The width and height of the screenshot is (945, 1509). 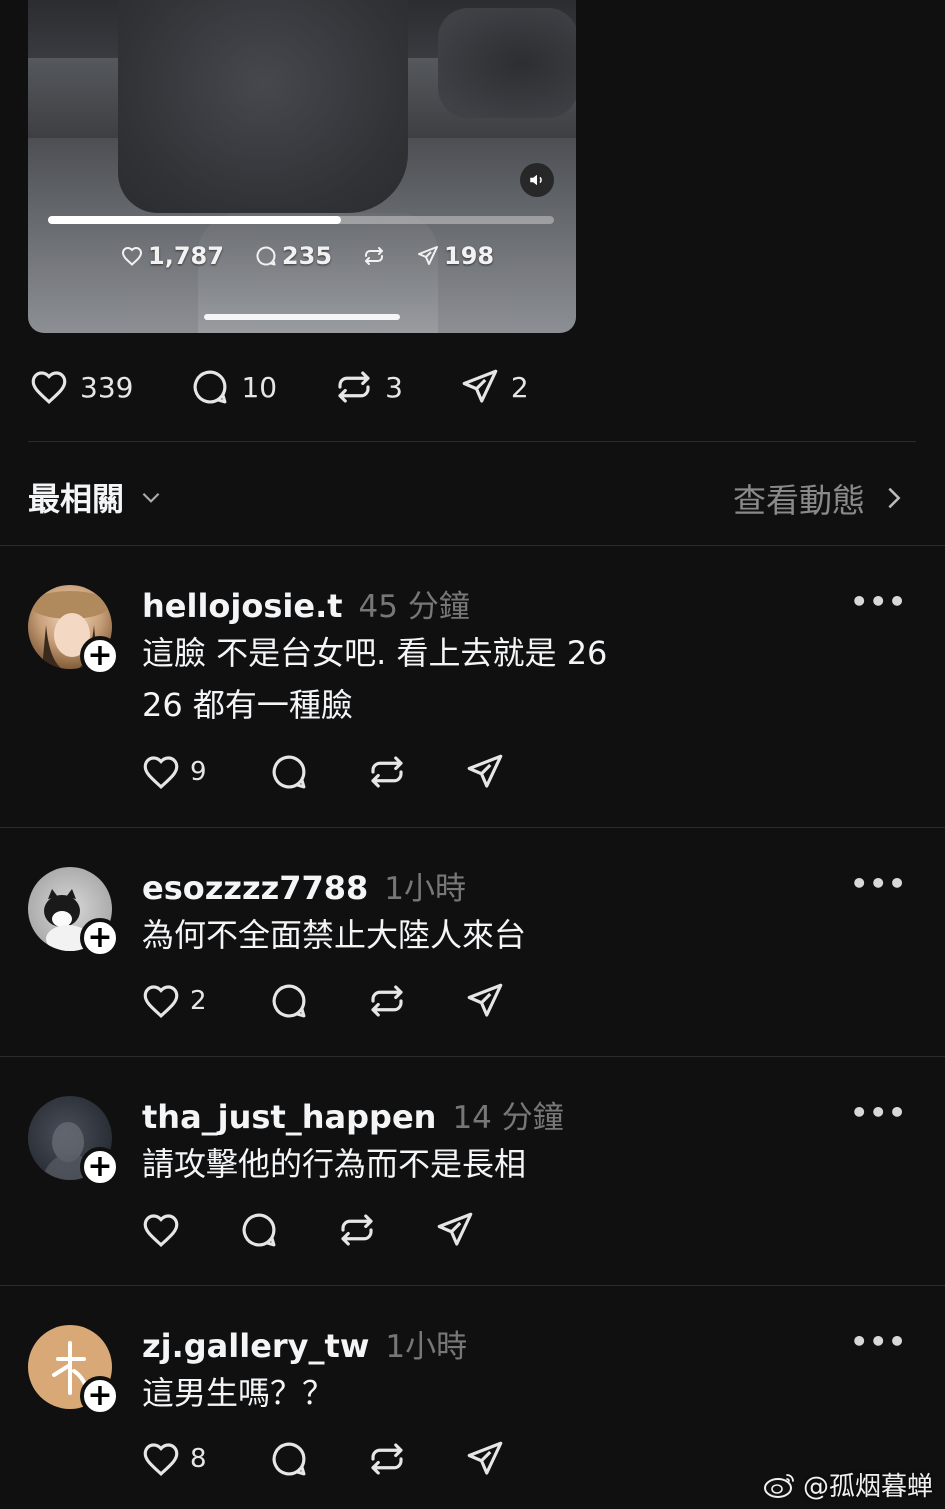 I want to click on video-frame-subject, so click(x=263, y=106).